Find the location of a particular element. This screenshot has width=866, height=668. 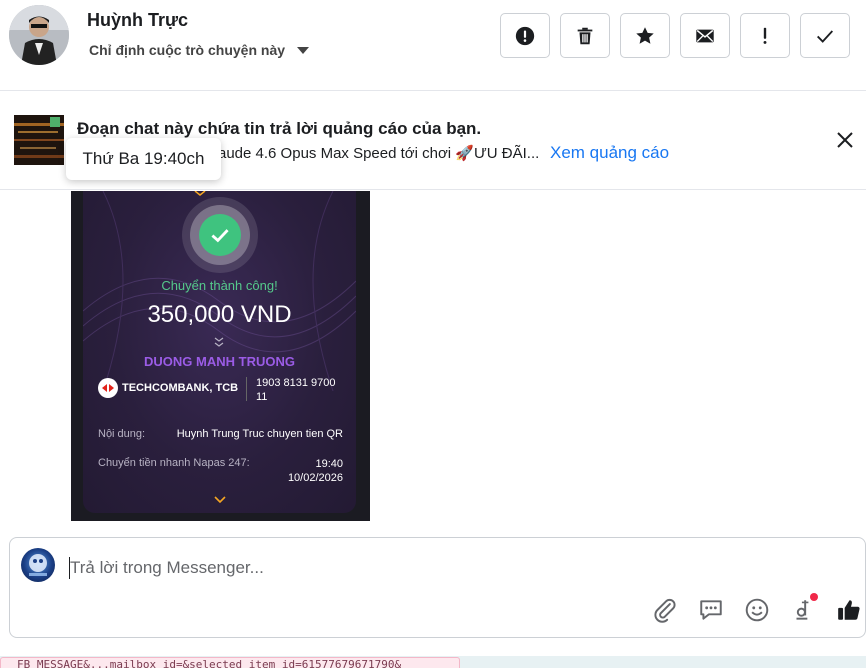

star-icon is located at coordinates (645, 35).